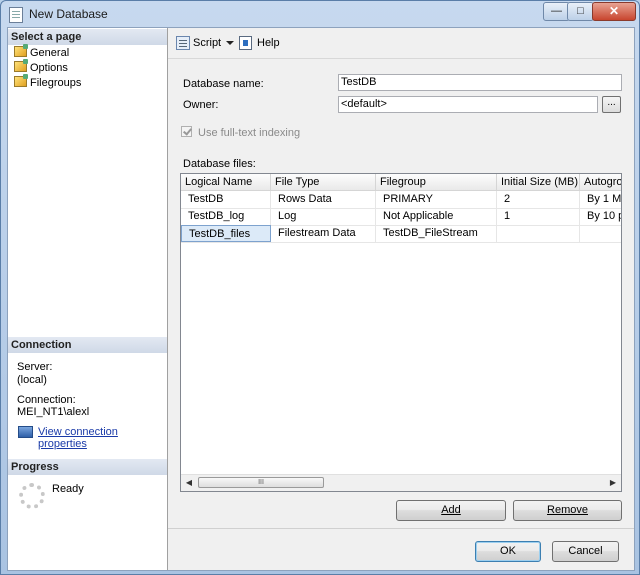 This screenshot has height=575, width=640. I want to click on fulltext-indexing-checkbox, so click(186, 131).